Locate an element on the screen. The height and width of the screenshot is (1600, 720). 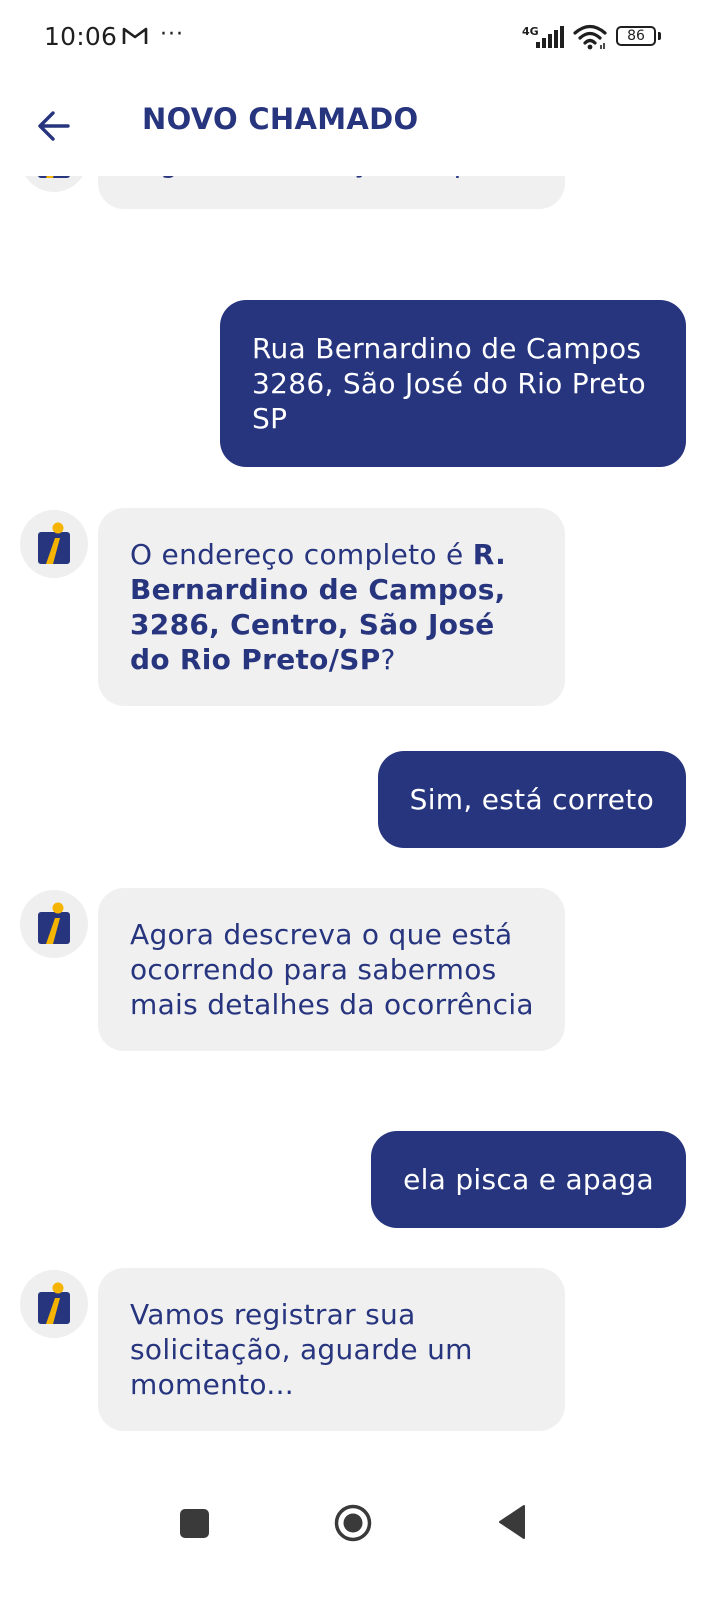
back-button is located at coordinates (54, 126).